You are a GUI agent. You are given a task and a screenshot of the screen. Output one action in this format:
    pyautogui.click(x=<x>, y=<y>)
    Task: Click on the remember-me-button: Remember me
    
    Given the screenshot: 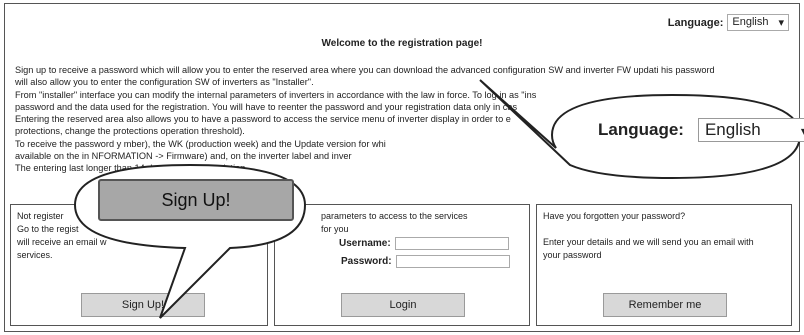 What is the action you would take?
    pyautogui.click(x=665, y=305)
    